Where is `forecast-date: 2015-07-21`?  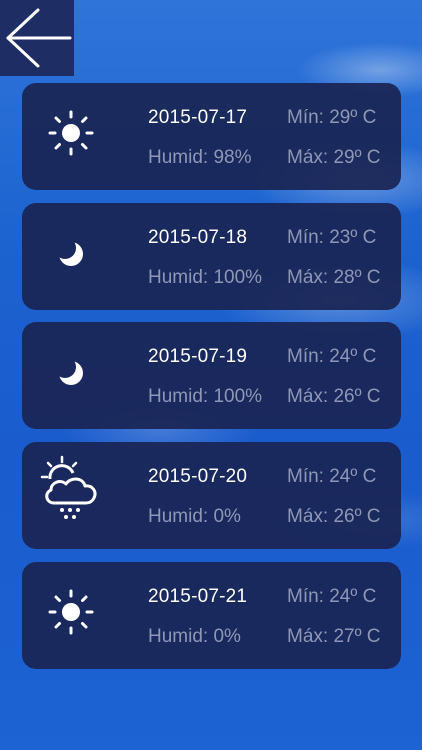
forecast-date: 2015-07-21 is located at coordinates (198, 596).